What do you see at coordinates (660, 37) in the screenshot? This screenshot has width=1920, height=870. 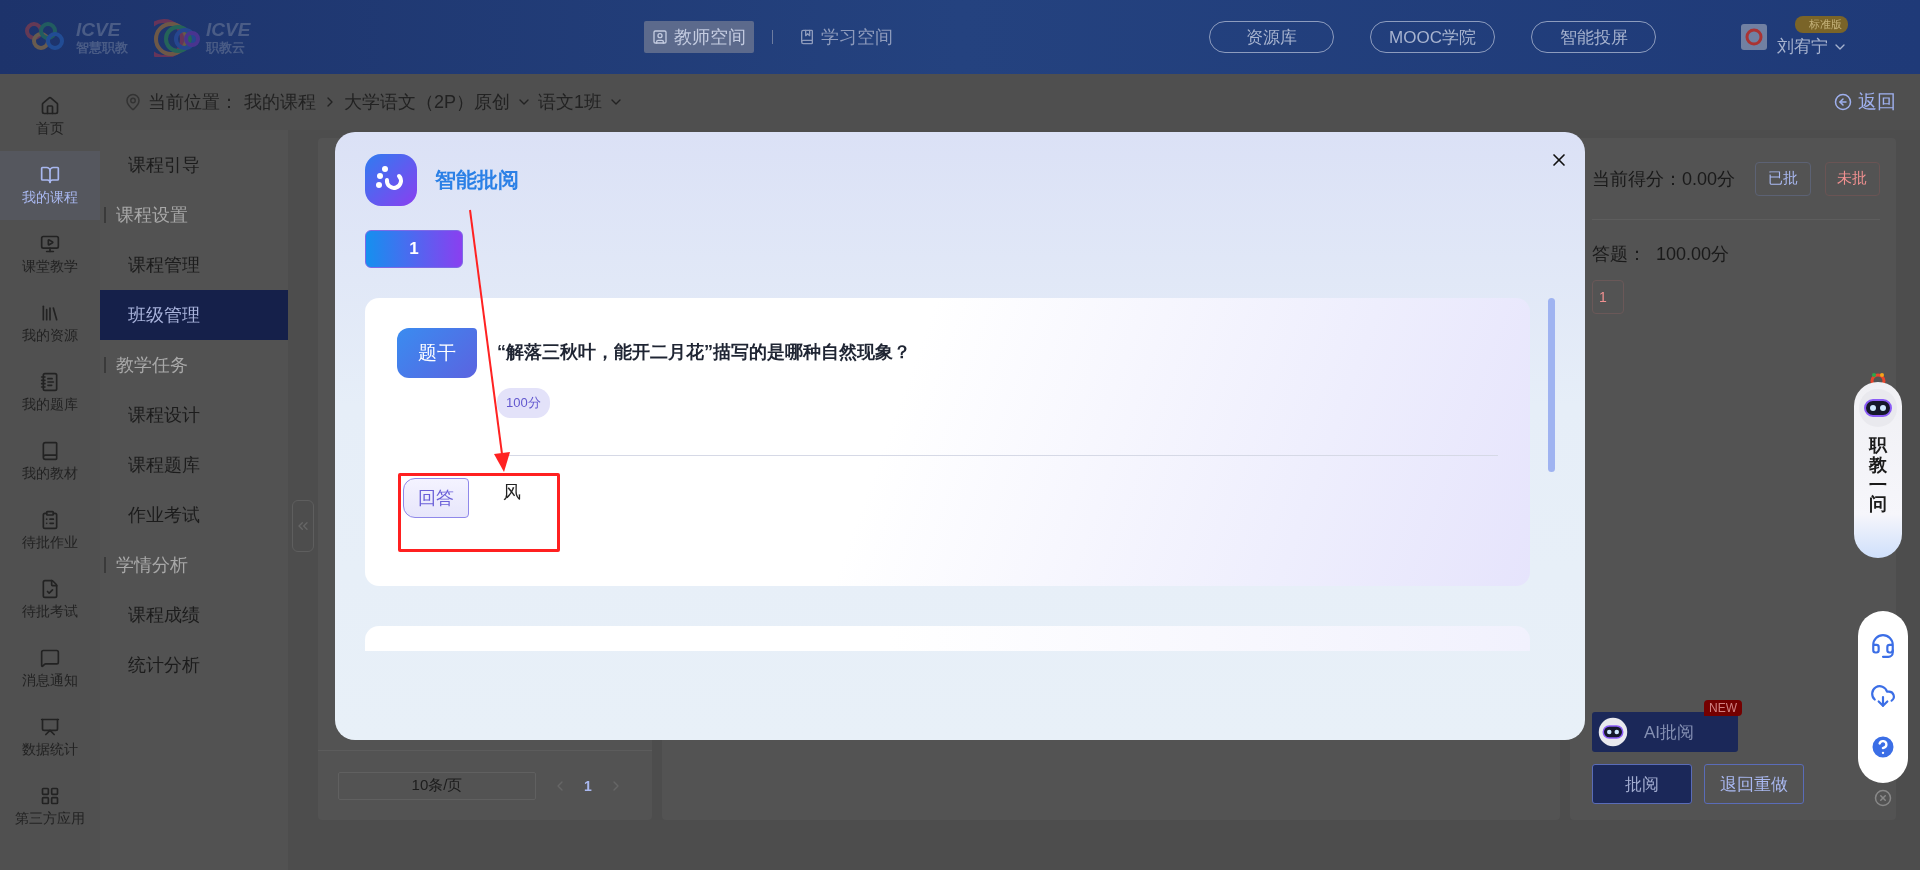 I see `user-square-icon` at bounding box center [660, 37].